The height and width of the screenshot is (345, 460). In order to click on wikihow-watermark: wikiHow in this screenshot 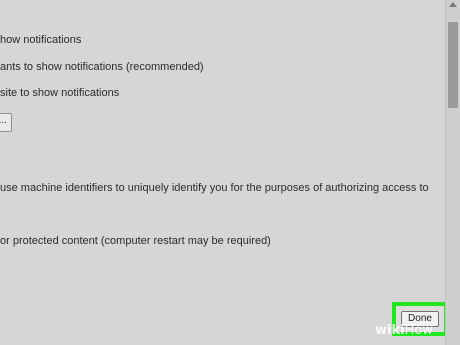, I will do `click(404, 330)`.